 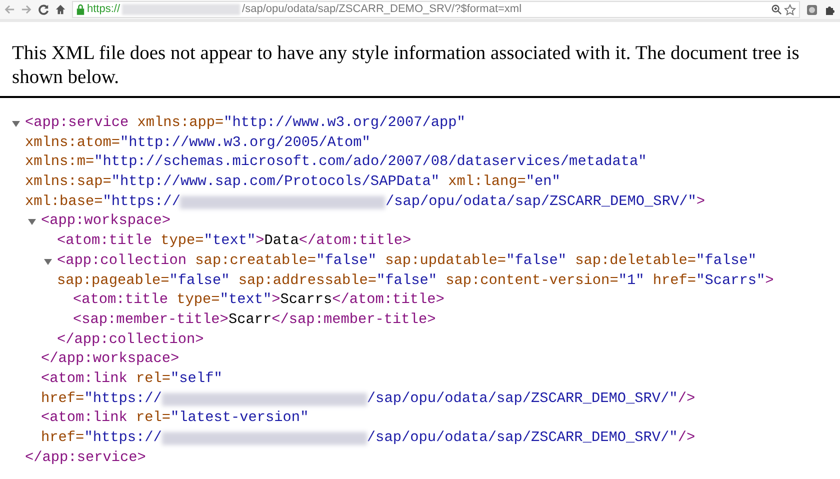 I want to click on xml-text: Data, so click(x=281, y=242).